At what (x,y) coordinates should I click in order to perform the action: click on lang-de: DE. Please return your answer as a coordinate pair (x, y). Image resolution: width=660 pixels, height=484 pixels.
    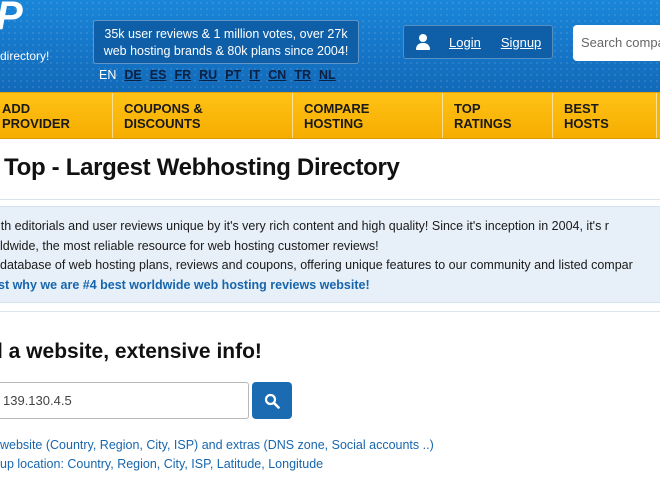
    Looking at the image, I should click on (132, 75).